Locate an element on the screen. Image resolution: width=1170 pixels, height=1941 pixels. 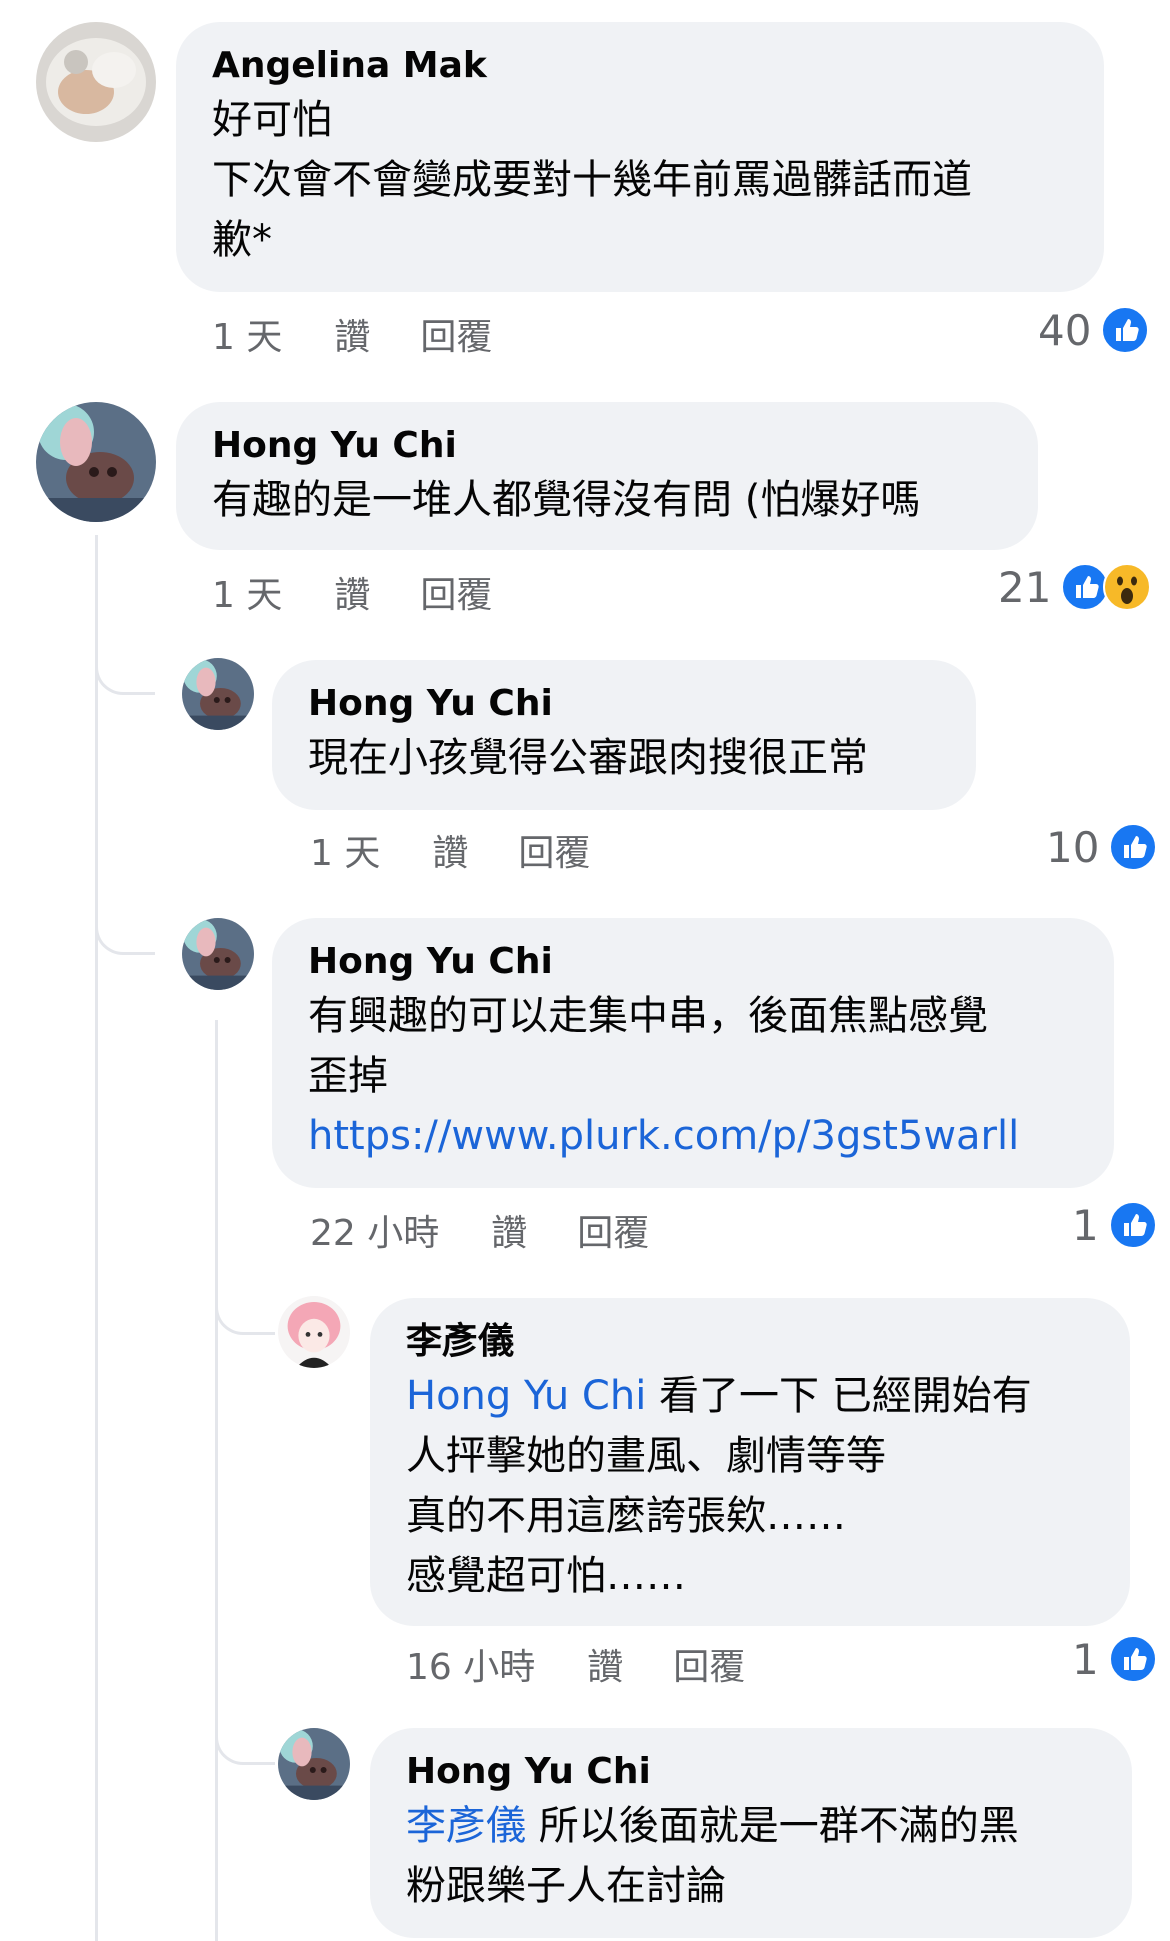
comment-author: 李彥儀 is located at coordinates (749, 1342).